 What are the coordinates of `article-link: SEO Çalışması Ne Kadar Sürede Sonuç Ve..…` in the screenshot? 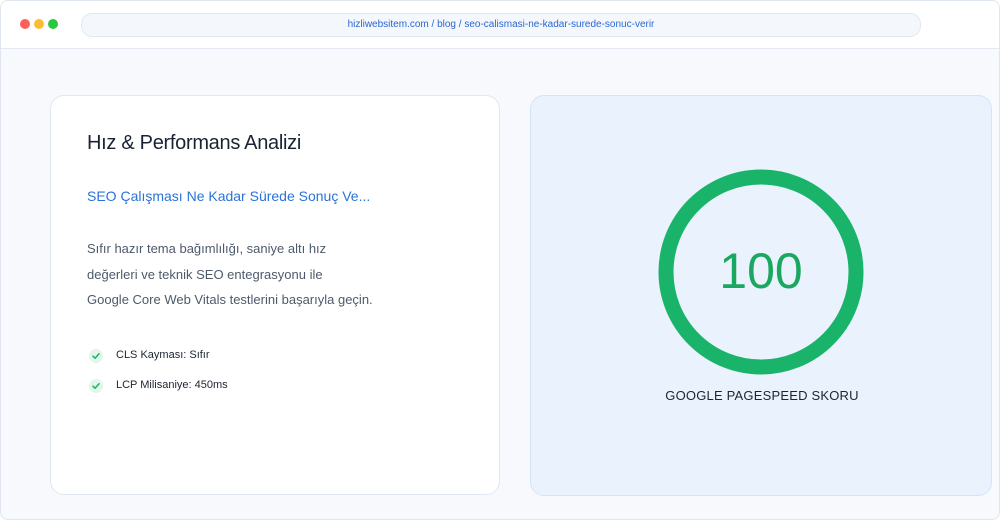 It's located at (228, 196).